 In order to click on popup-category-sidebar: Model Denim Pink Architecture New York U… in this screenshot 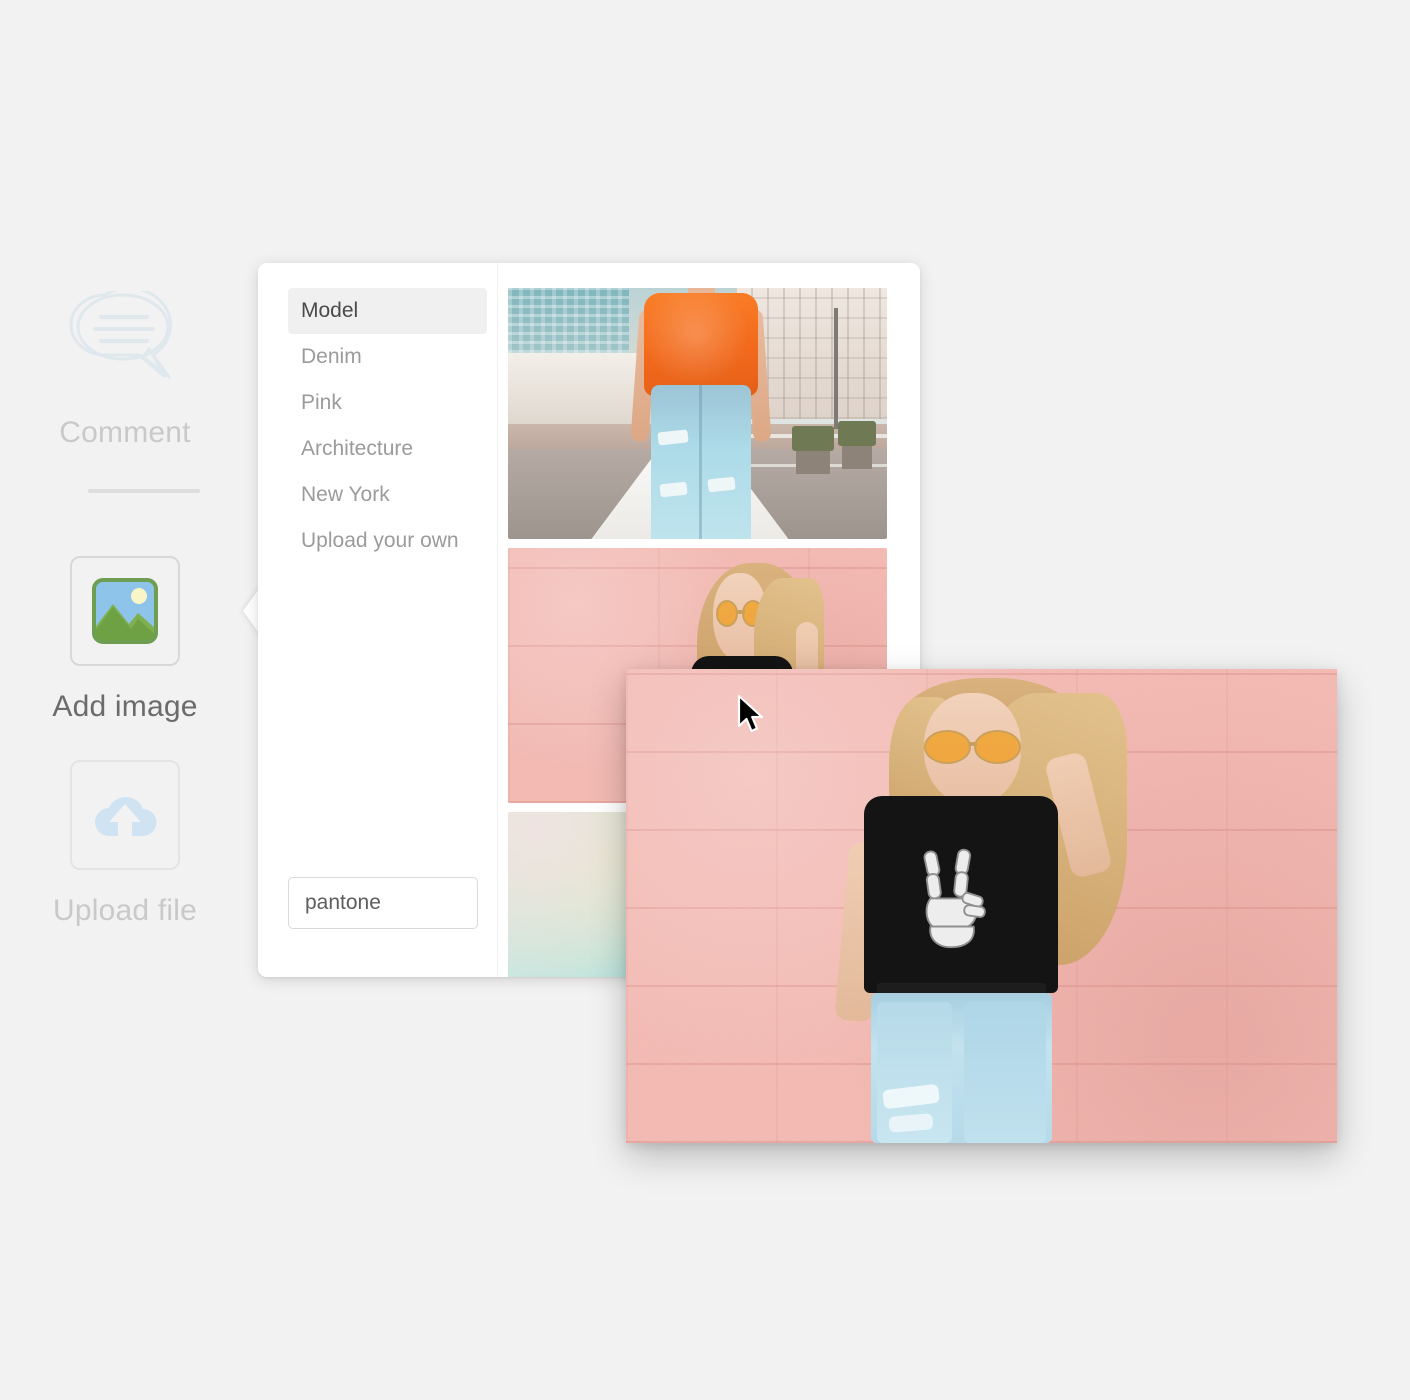, I will do `click(378, 620)`.